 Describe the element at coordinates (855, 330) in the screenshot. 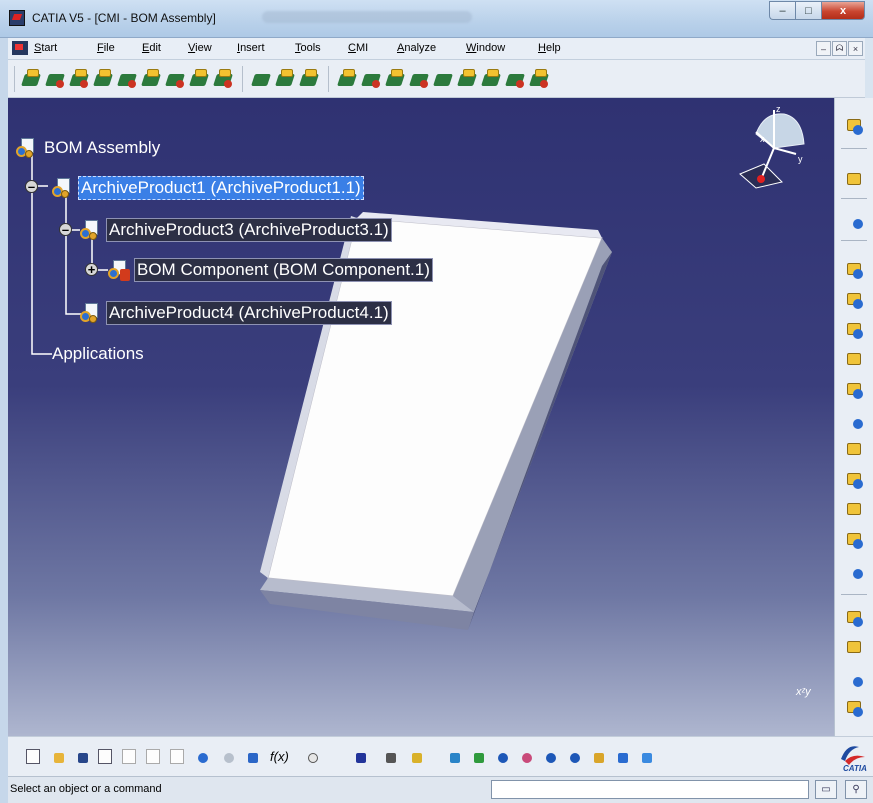

I see `insert-new-part-icon` at that location.